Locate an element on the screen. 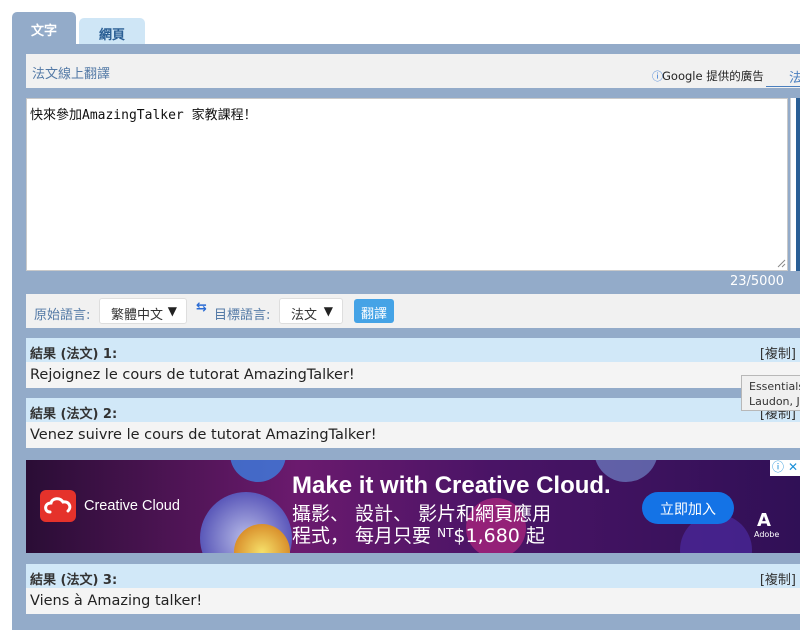  result-header-2: 結果 (法文) 2: [複制] is located at coordinates (413, 410).